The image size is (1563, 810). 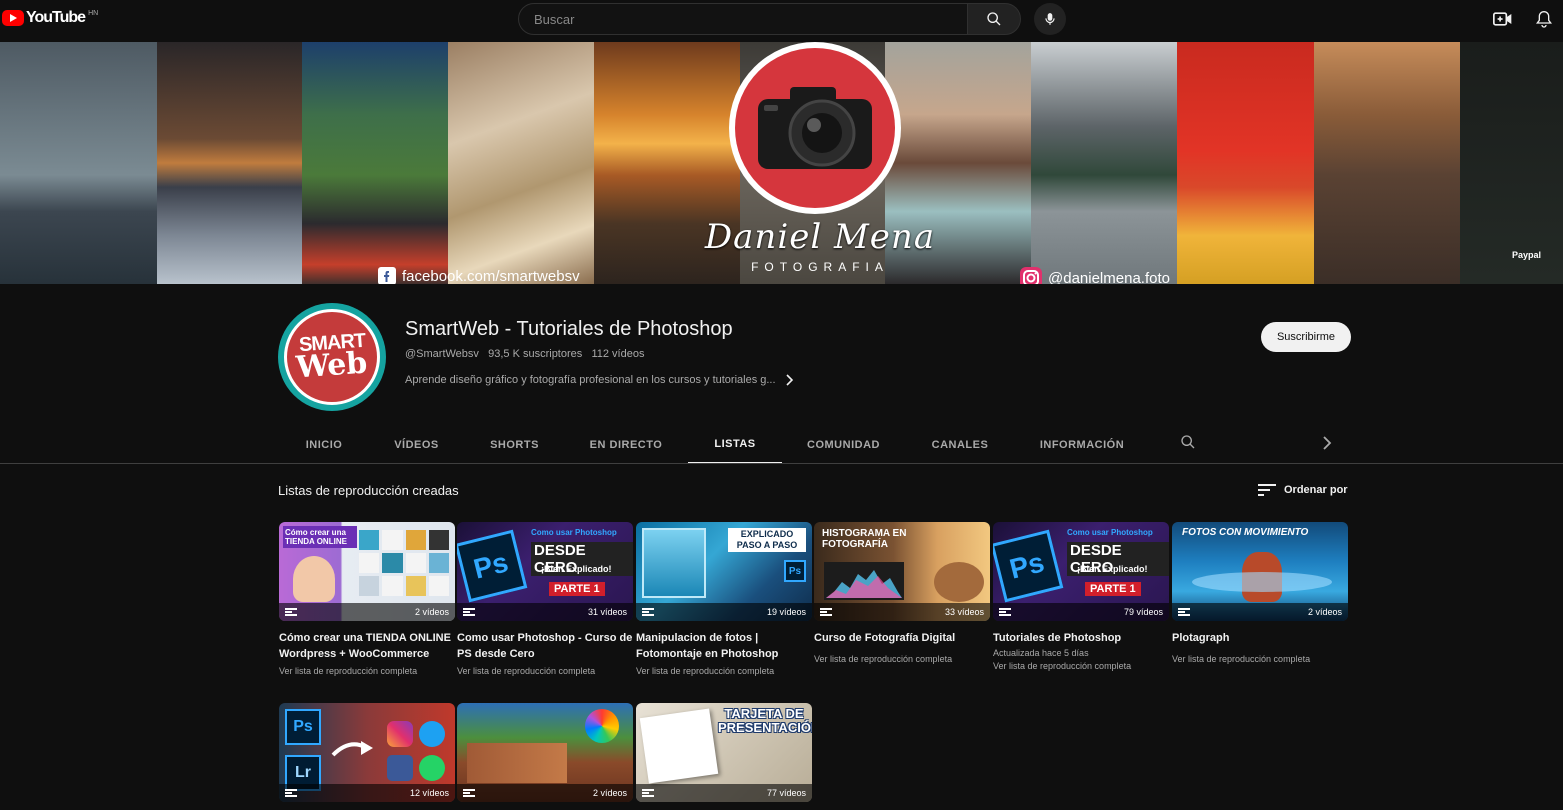 I want to click on search-icon, so click(x=1188, y=442).